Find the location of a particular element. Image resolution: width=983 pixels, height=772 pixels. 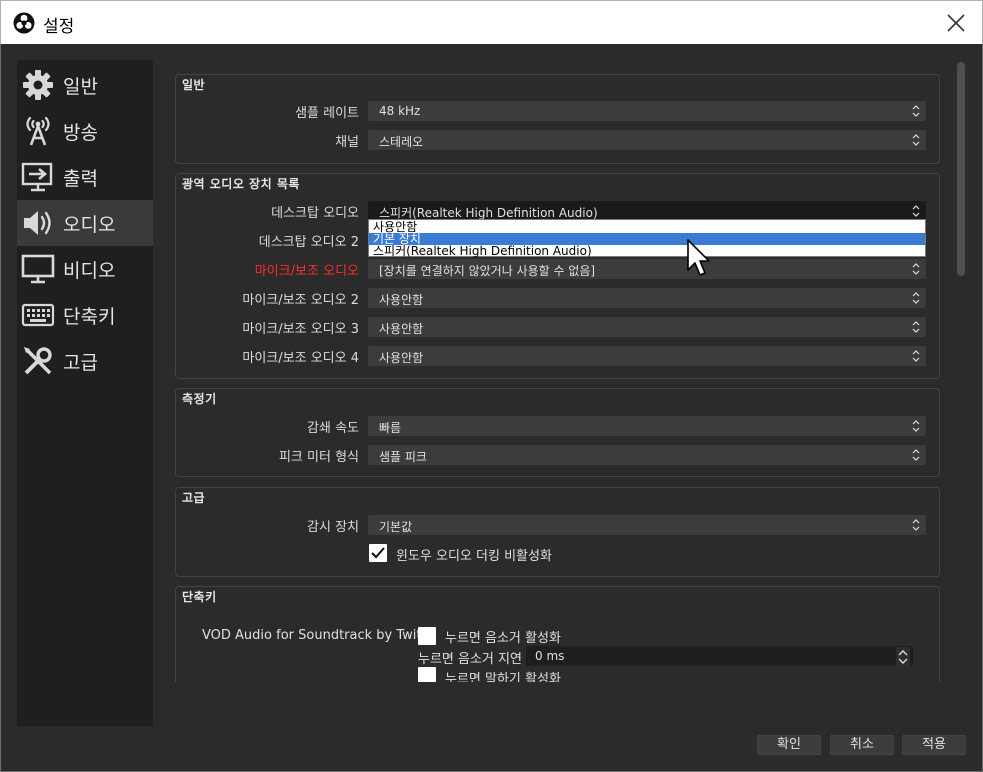

mic-audio-3-select: 사용안함 is located at coordinates (647, 327).